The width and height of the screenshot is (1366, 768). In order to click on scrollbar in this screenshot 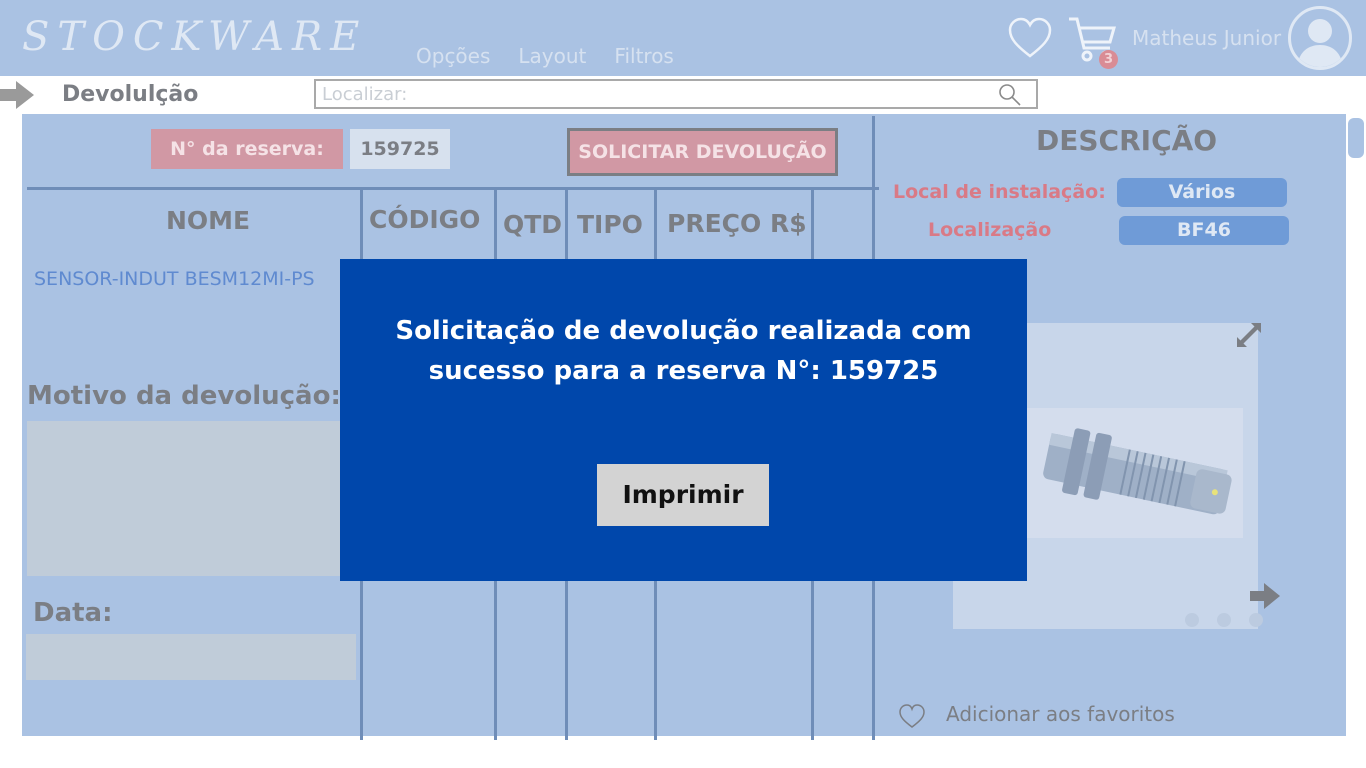, I will do `click(1356, 138)`.